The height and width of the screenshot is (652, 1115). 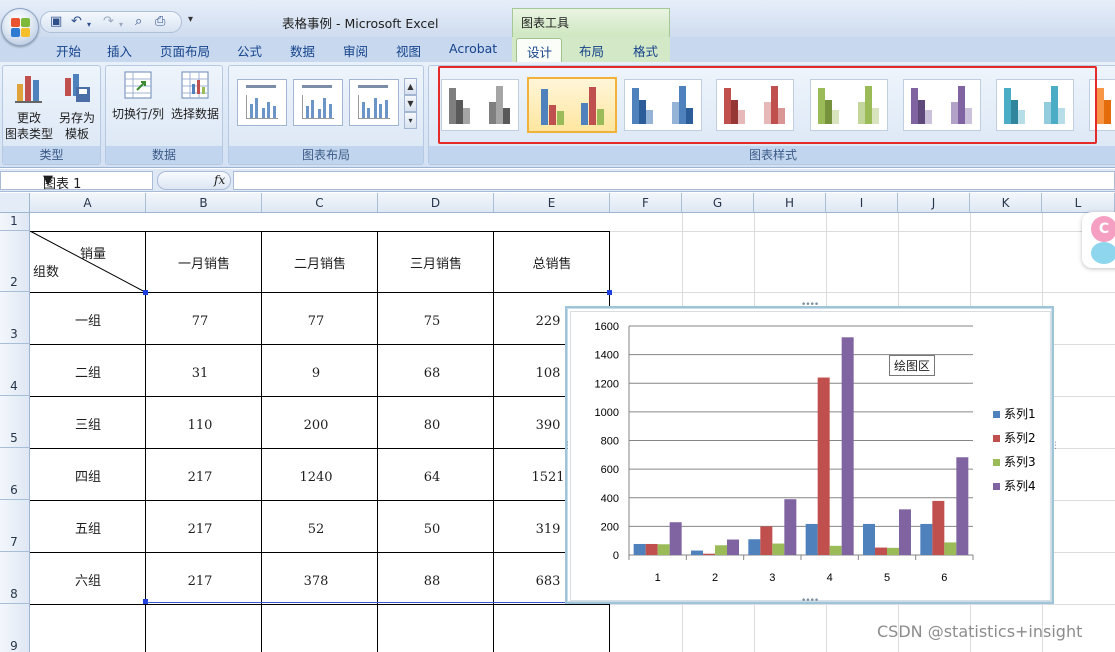 I want to click on legend-entry: 系列4, so click(x=1020, y=486).